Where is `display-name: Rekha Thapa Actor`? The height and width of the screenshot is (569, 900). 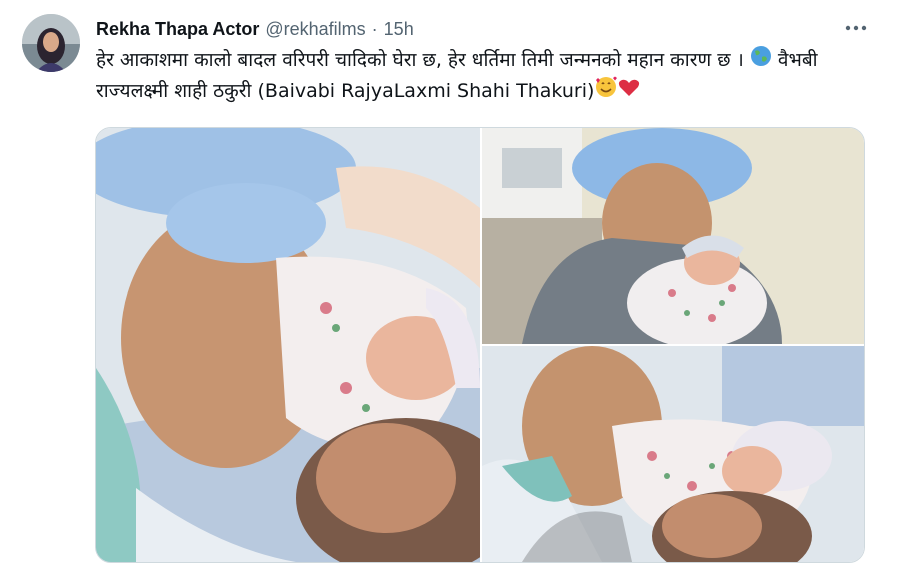 display-name: Rekha Thapa Actor is located at coordinates (177, 29).